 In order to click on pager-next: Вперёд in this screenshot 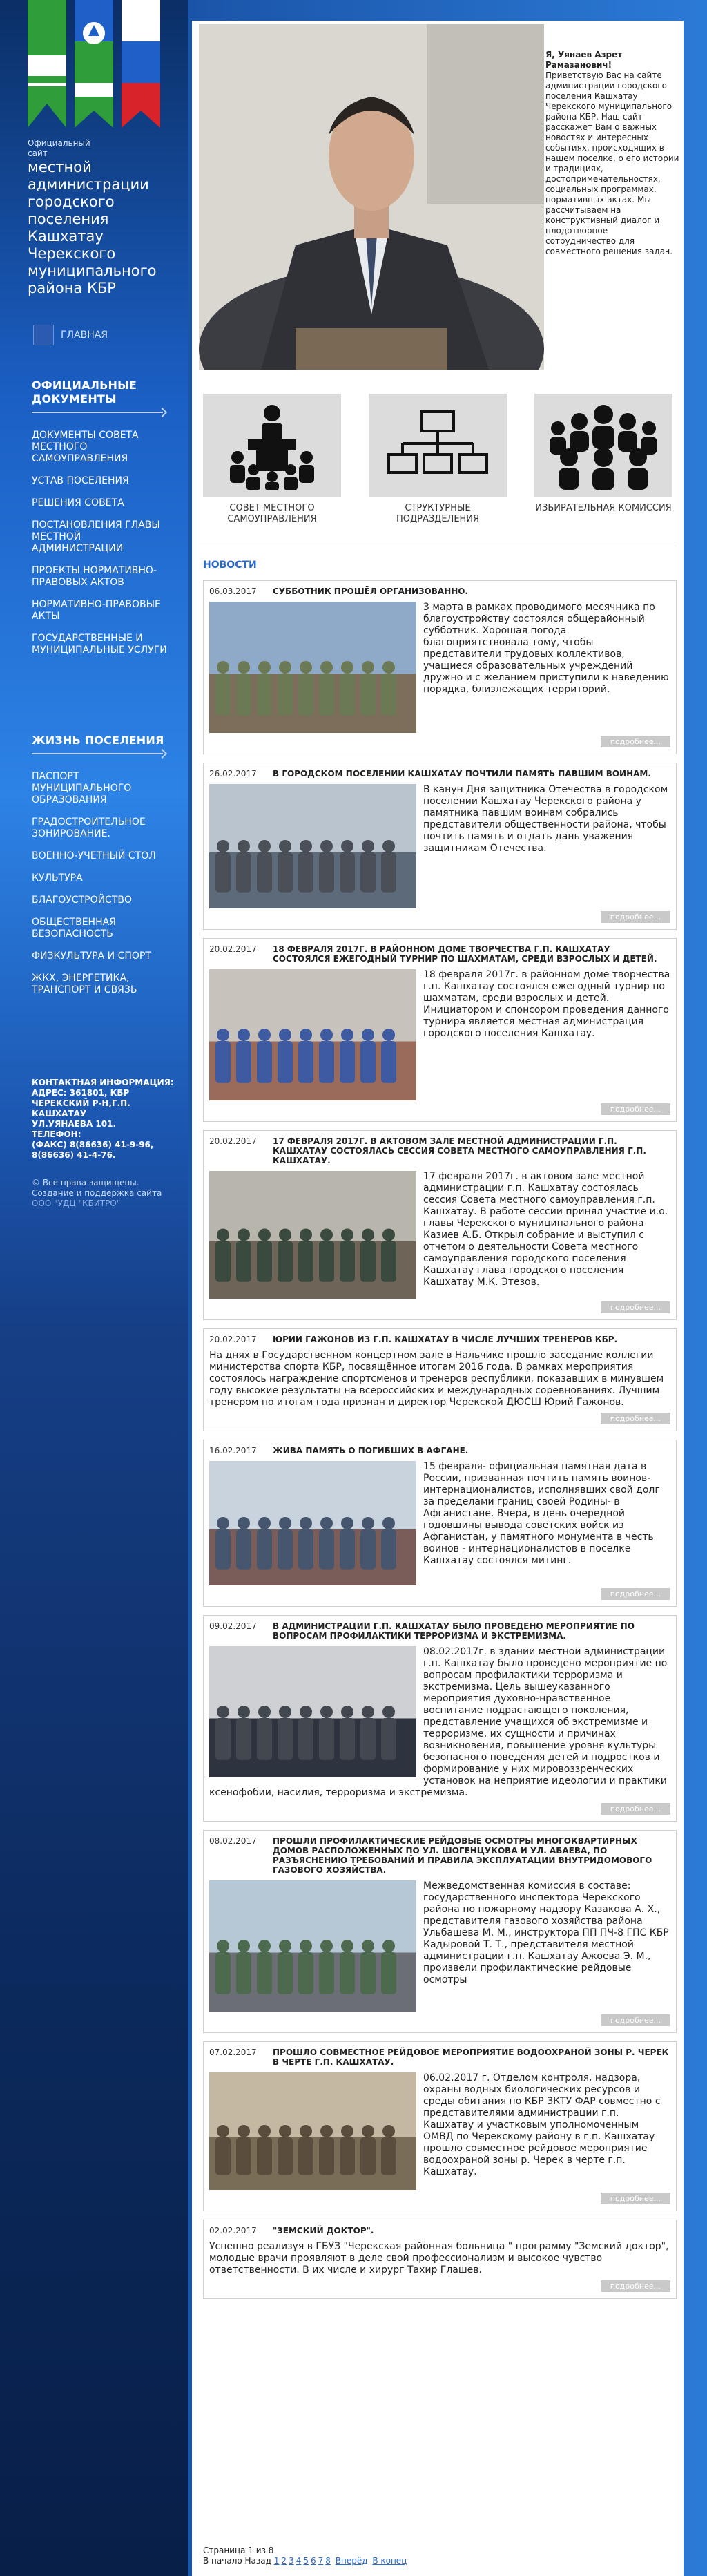, I will do `click(352, 2561)`.